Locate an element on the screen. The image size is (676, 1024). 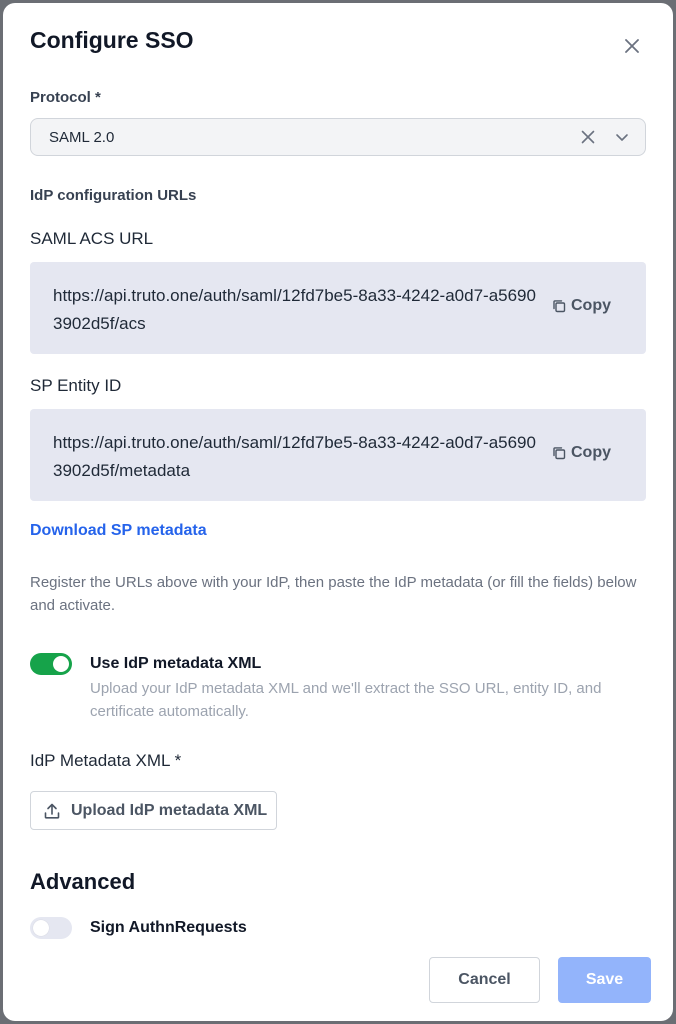
upload-idp-metadata-button: Upload IdP metadata XML is located at coordinates (153, 810).